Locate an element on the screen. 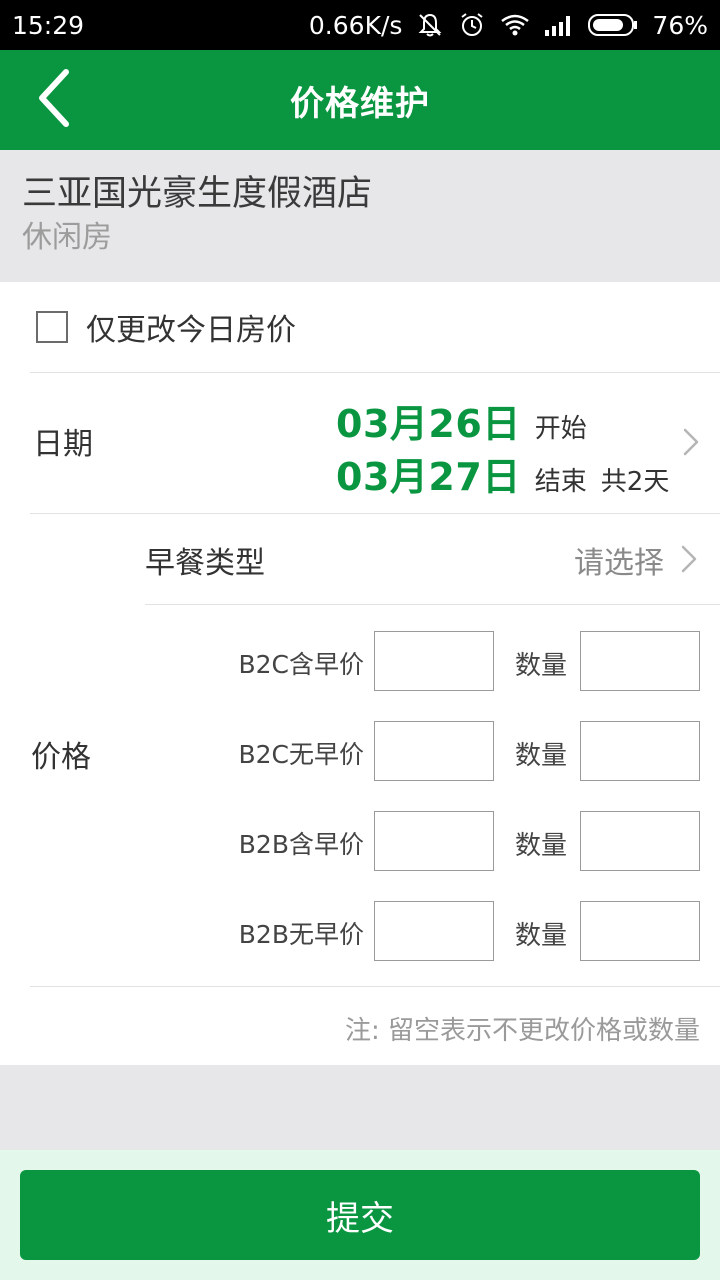  signal-icon is located at coordinates (559, 25).